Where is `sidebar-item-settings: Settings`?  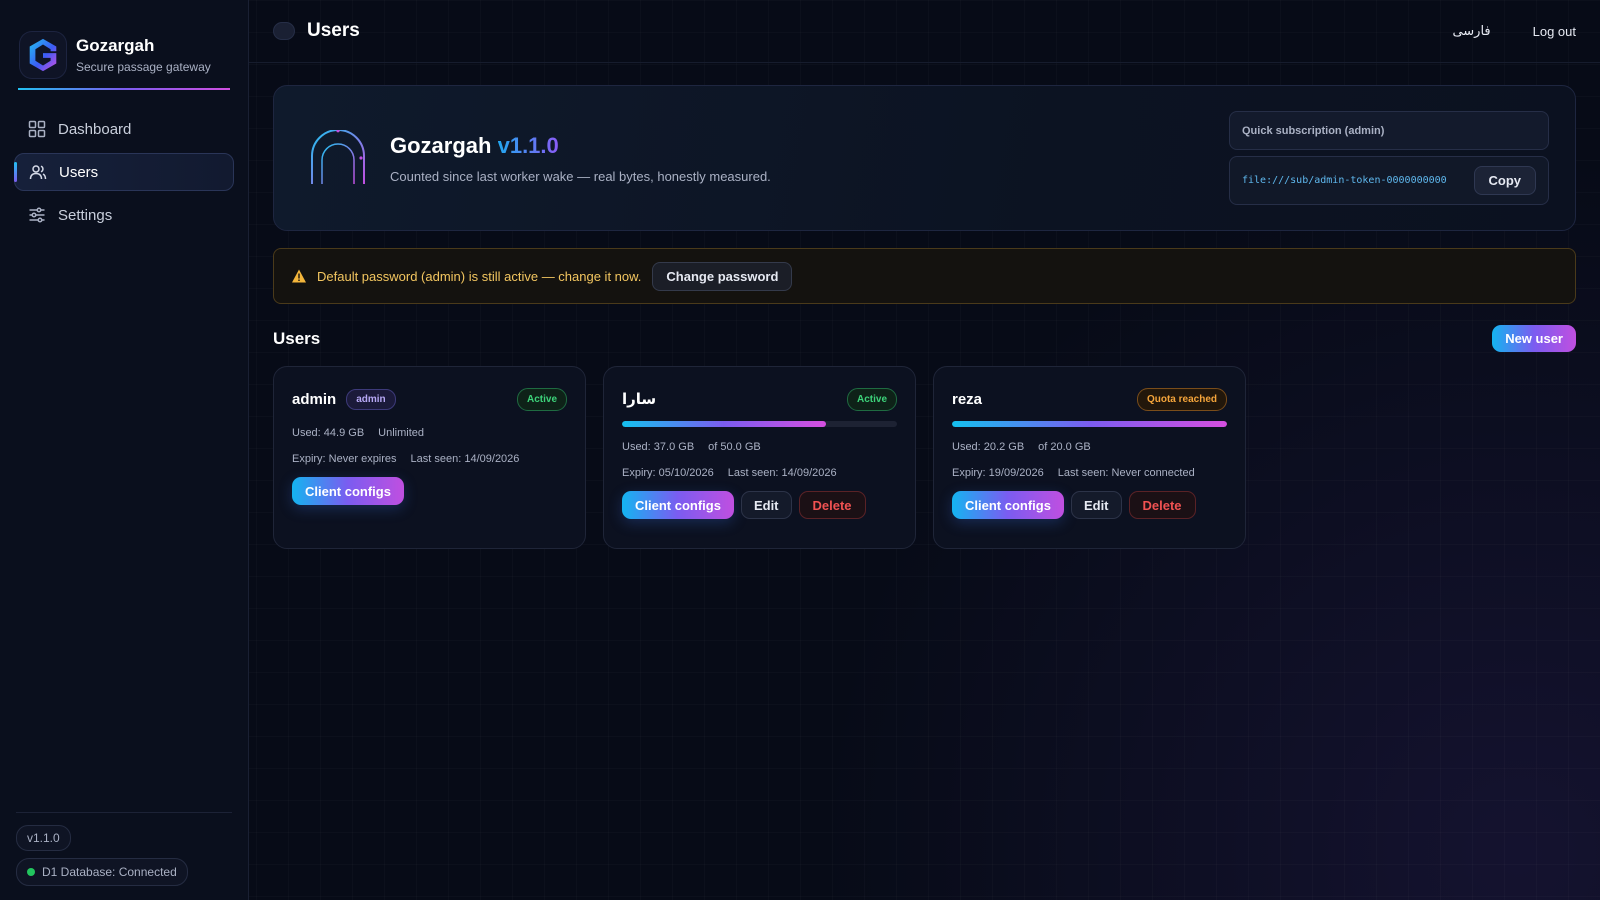
sidebar-item-settings: Settings is located at coordinates (124, 215).